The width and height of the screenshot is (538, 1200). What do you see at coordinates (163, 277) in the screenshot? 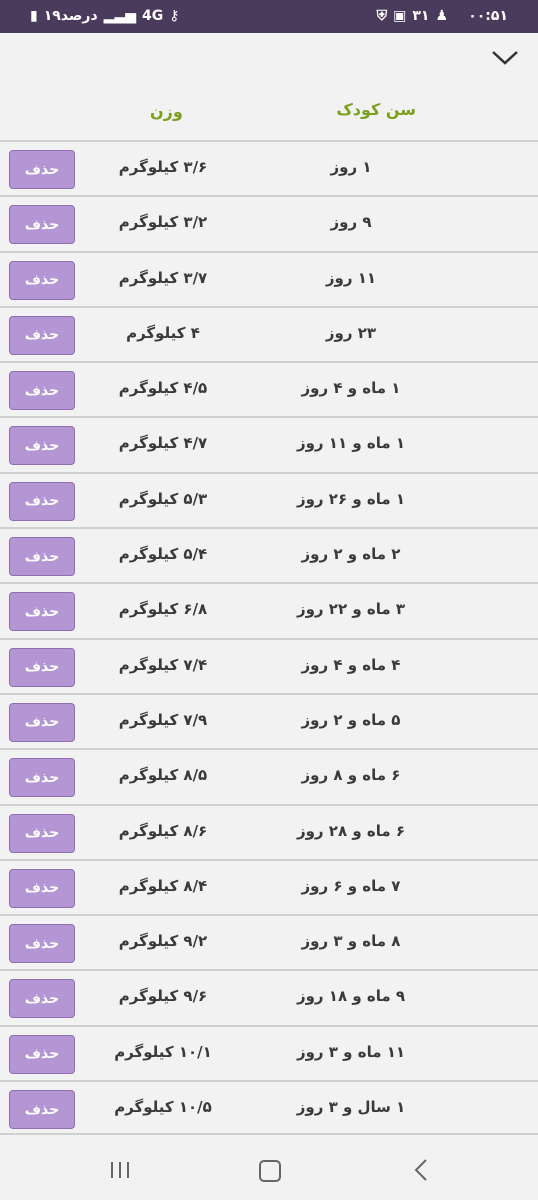
I see `weight-cell: ۳/۷ کیلوگرم` at bounding box center [163, 277].